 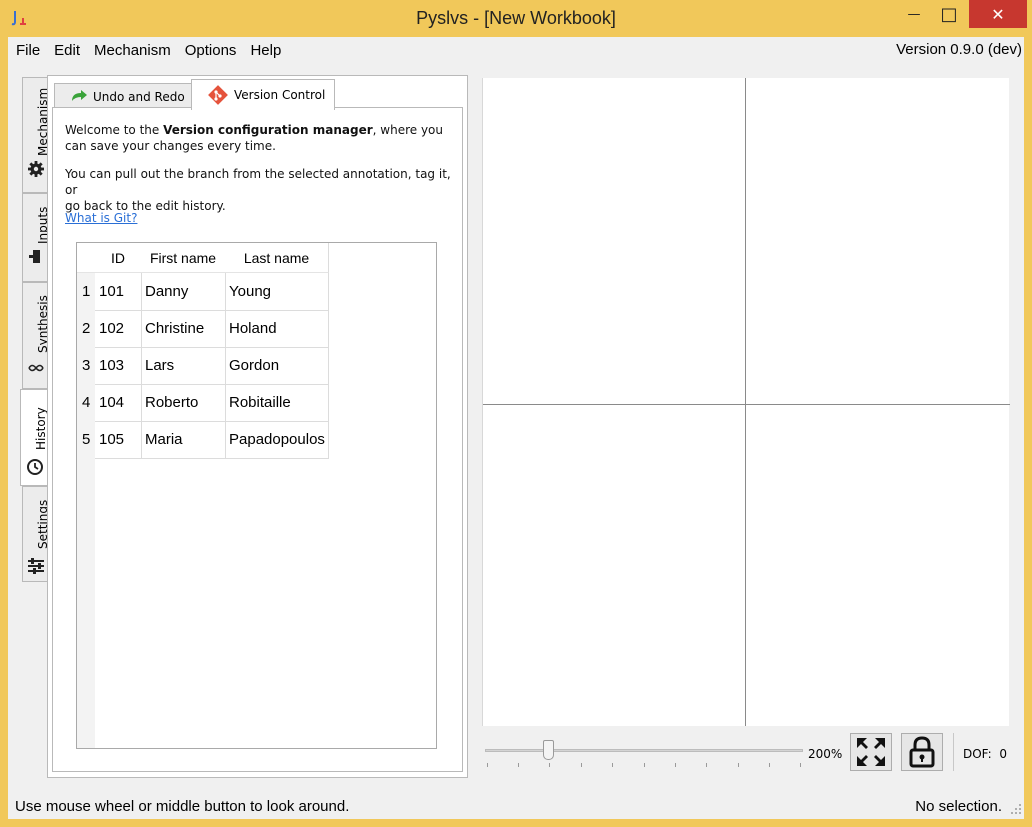 What do you see at coordinates (959, 49) in the screenshot?
I see `version-label: Version 0.9.0 (dev)` at bounding box center [959, 49].